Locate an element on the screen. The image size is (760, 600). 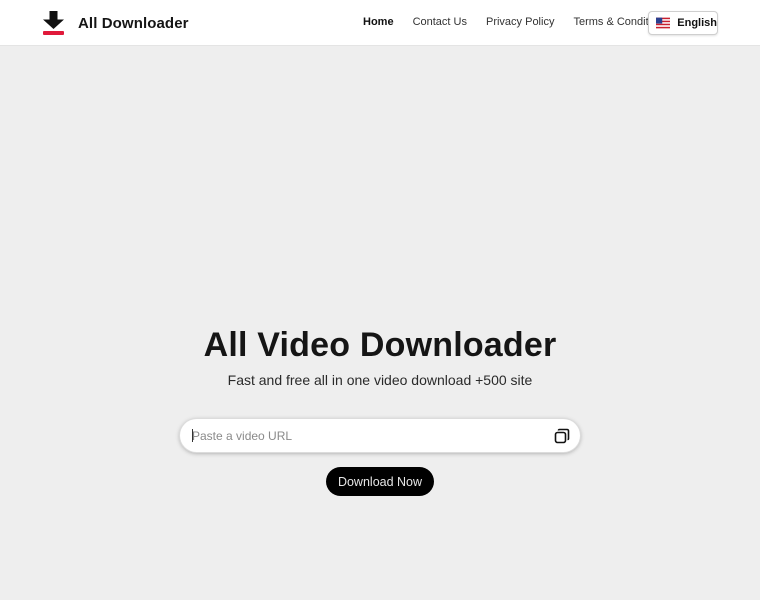
brand: All Downloader is located at coordinates (116, 23).